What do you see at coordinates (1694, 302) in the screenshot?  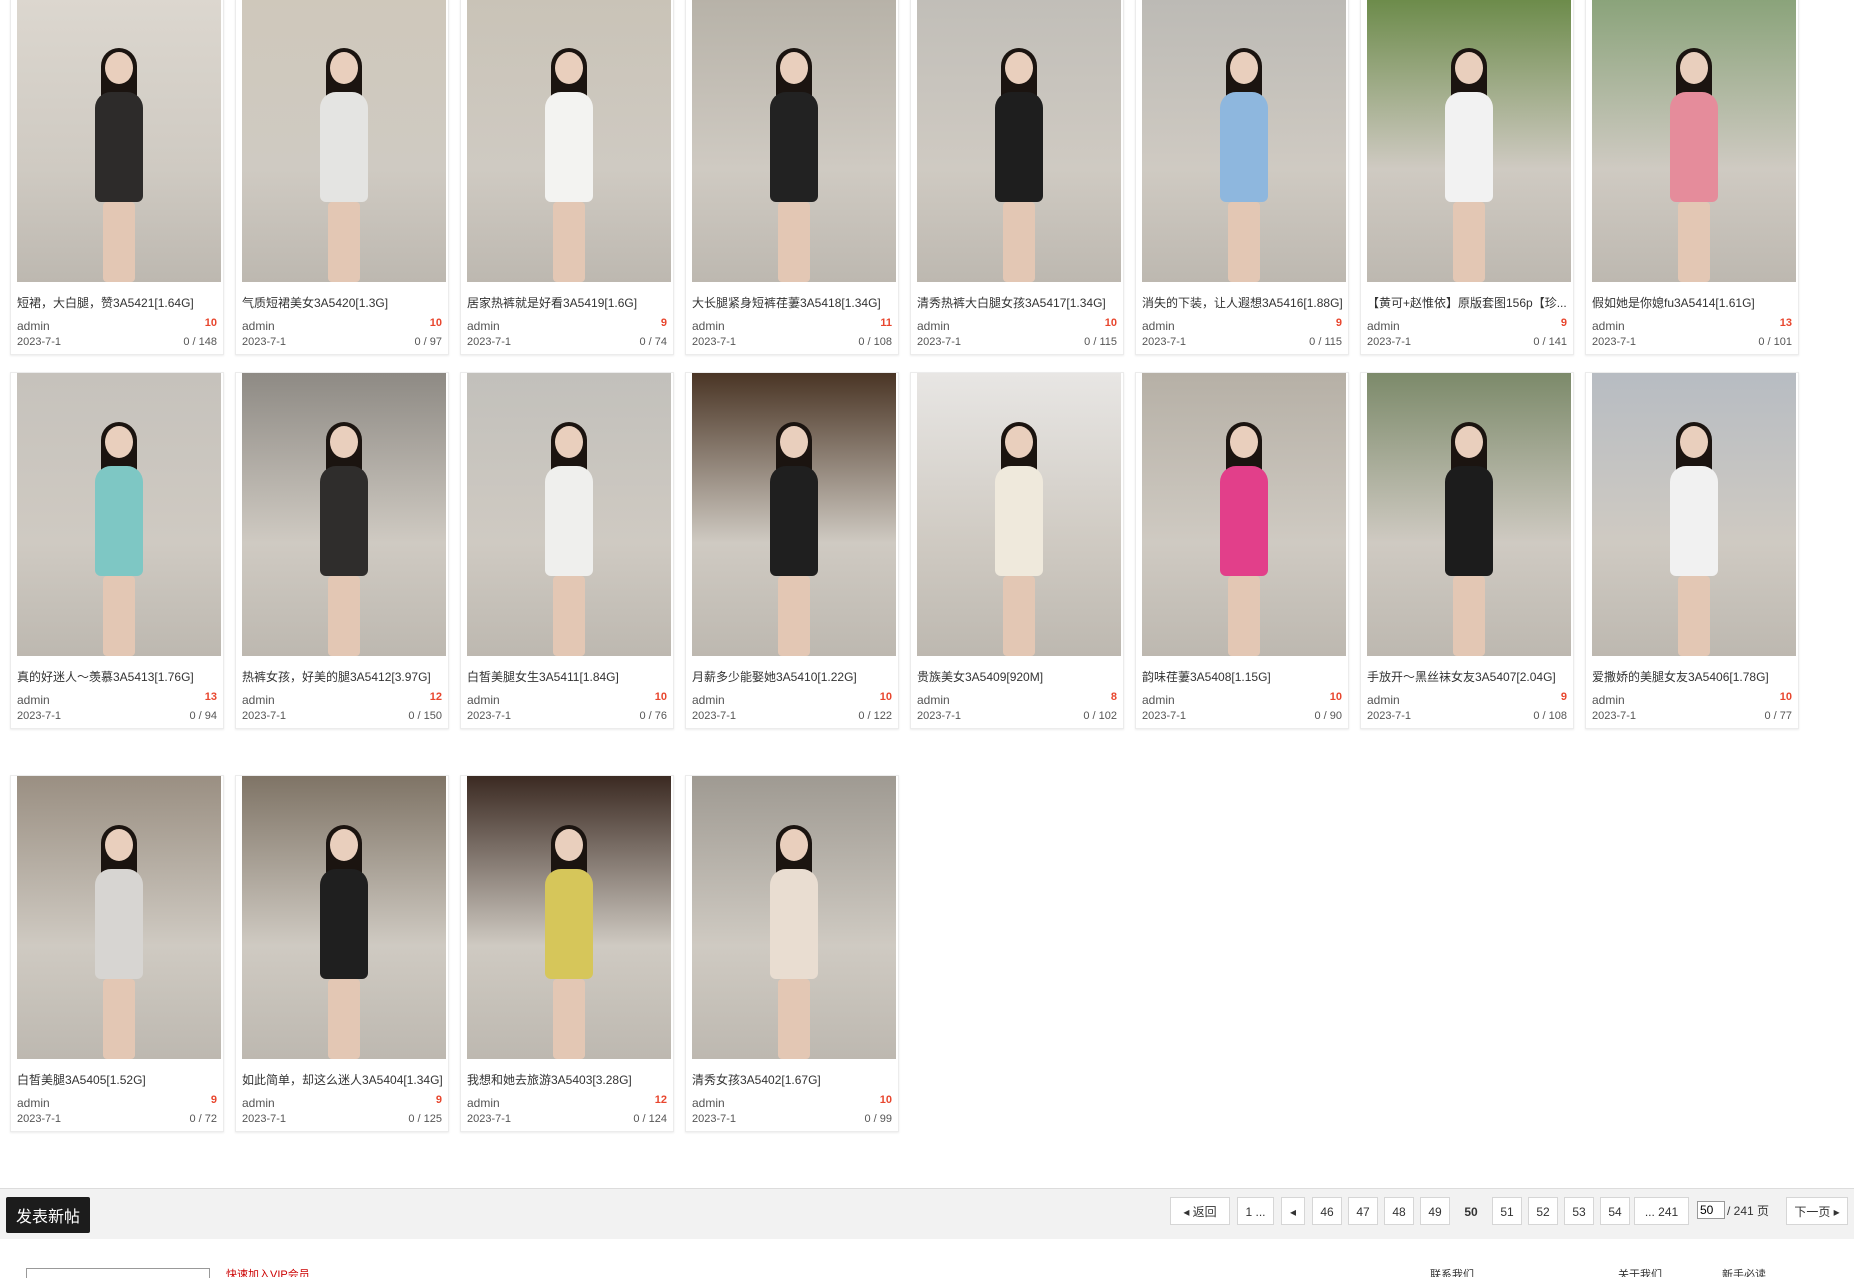 I see `thread-title: 假如她是你媳fu3A5414[1.61G]` at bounding box center [1694, 302].